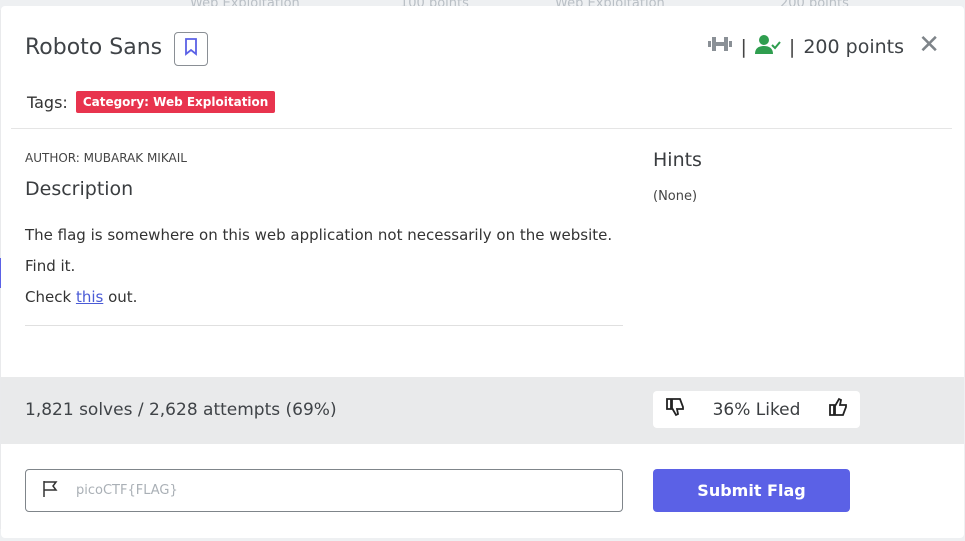 The height and width of the screenshot is (541, 965). What do you see at coordinates (929, 45) in the screenshot?
I see `close-icon: ✕` at bounding box center [929, 45].